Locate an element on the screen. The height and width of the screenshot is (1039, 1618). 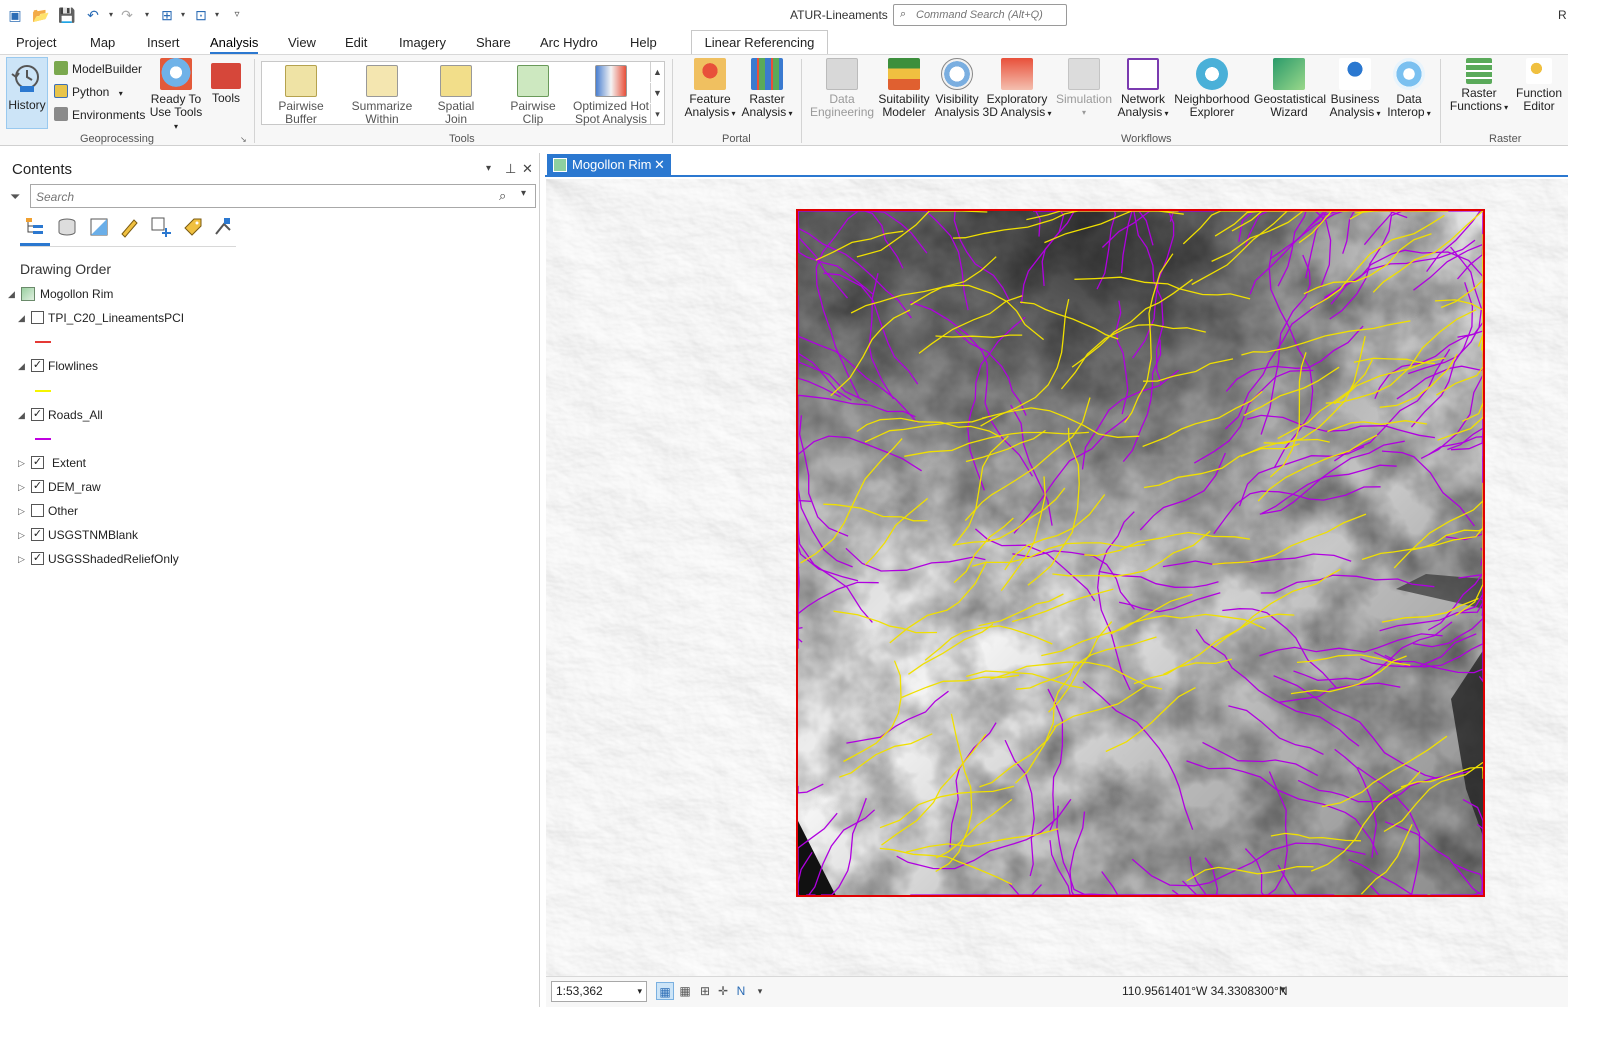
undo-icon: ↶ is located at coordinates (93, 15).